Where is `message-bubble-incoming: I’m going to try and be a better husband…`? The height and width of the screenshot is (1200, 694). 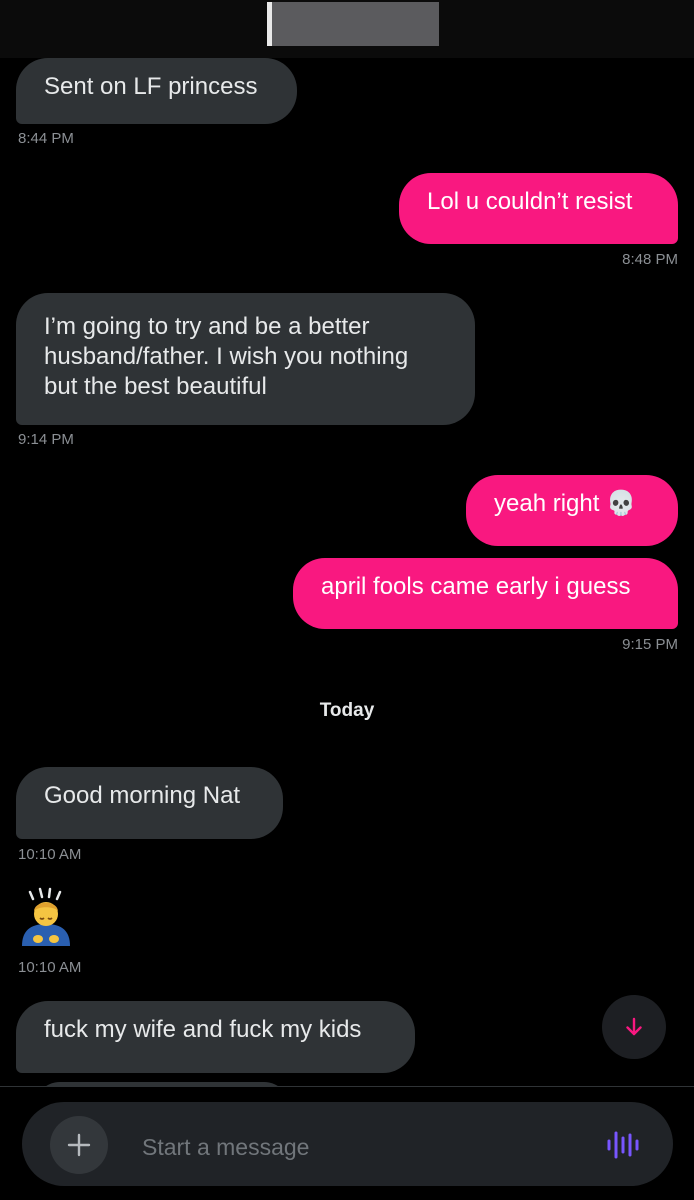 message-bubble-incoming: I’m going to try and be a better husband… is located at coordinates (245, 359).